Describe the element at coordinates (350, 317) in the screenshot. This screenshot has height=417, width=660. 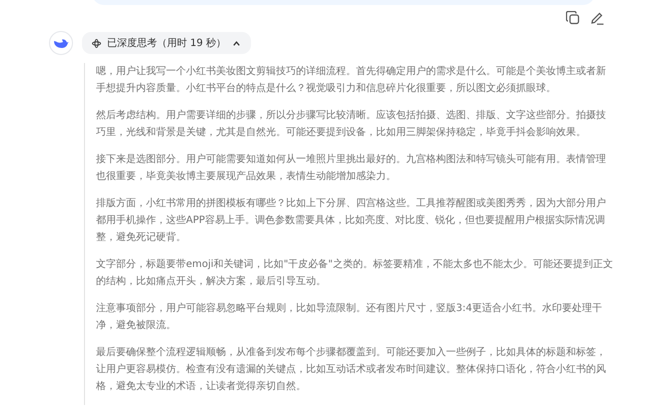
I see `thinking-paragraph: 注意事项部分，用户可能容易忽略平台规则，比如导流限制。还有图片尺寸，竖版3:4更适合小红书。水印要处理干净，避免被限流。` at that location.